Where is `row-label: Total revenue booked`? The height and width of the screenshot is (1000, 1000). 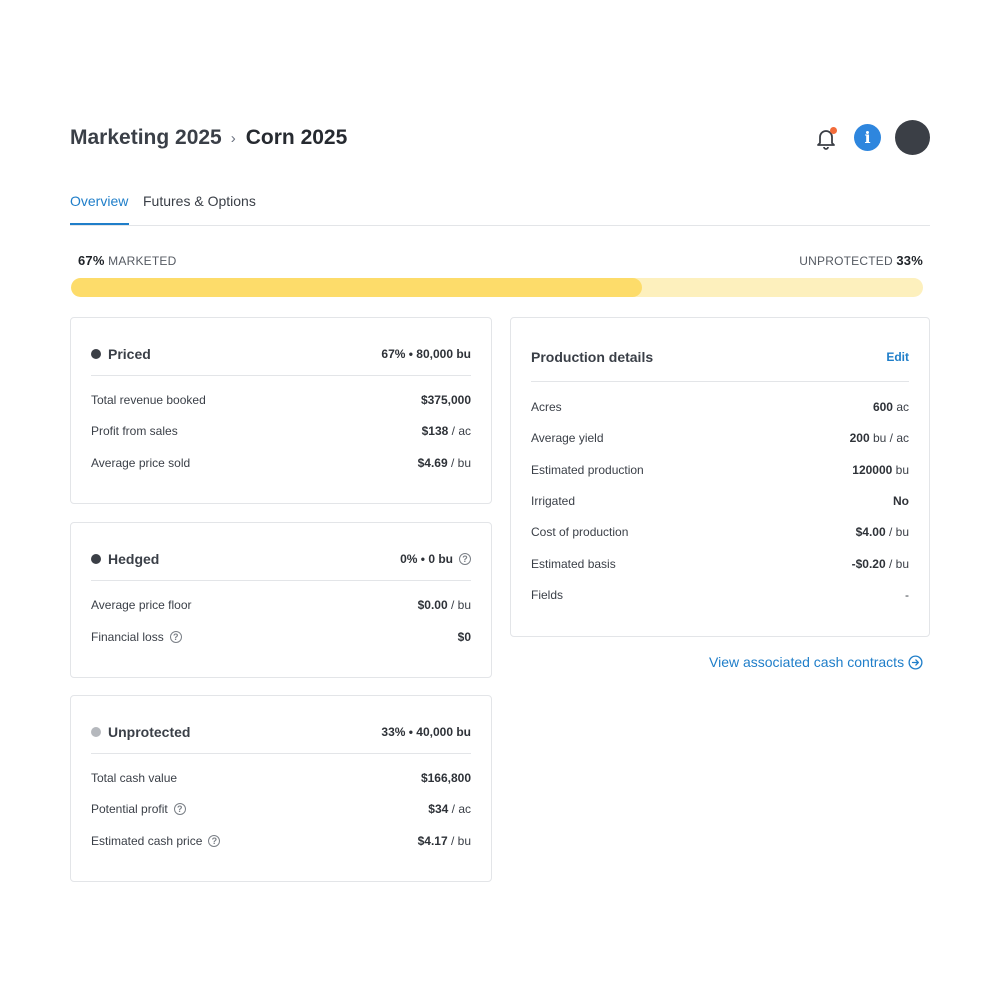
row-label: Total revenue booked is located at coordinates (148, 400).